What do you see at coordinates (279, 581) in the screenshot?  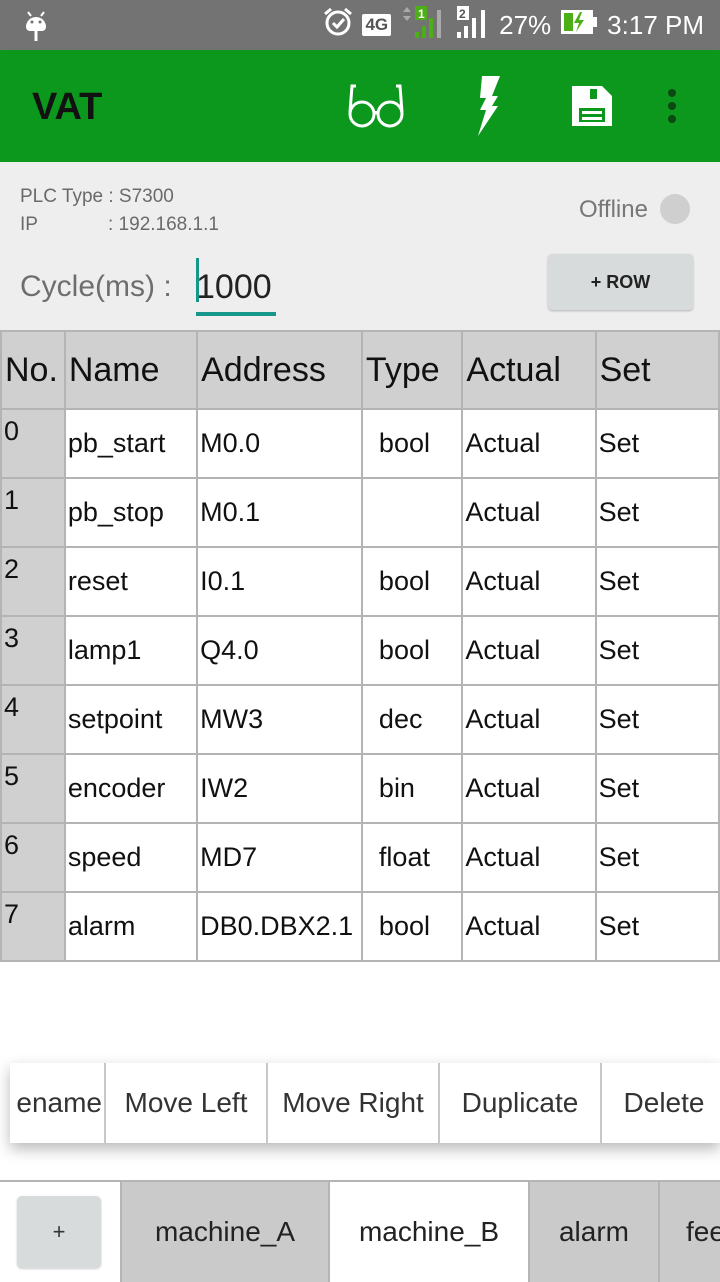 I see `cell-address: I0.1` at bounding box center [279, 581].